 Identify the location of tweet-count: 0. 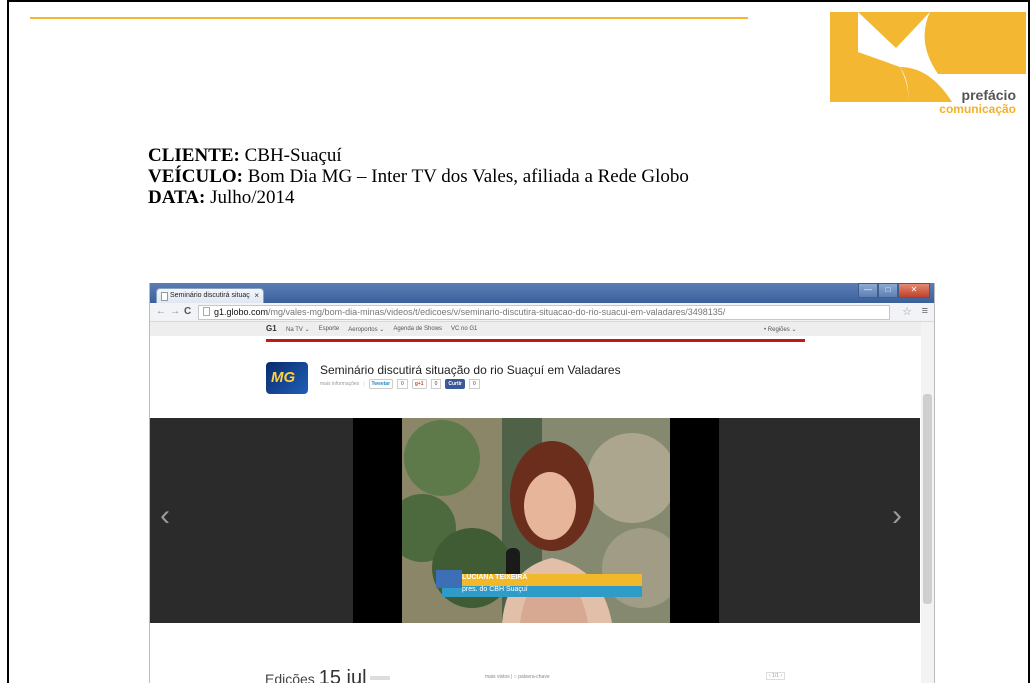
(402, 384).